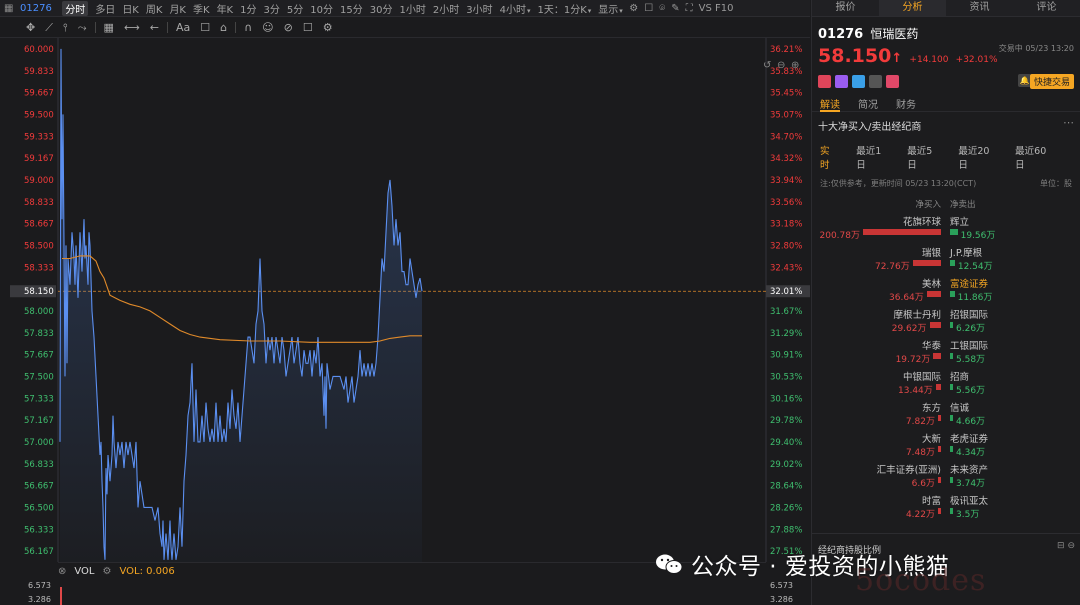 This screenshot has width=1080, height=605. I want to click on draw-tool-icon-0: ✥, so click(30, 27).